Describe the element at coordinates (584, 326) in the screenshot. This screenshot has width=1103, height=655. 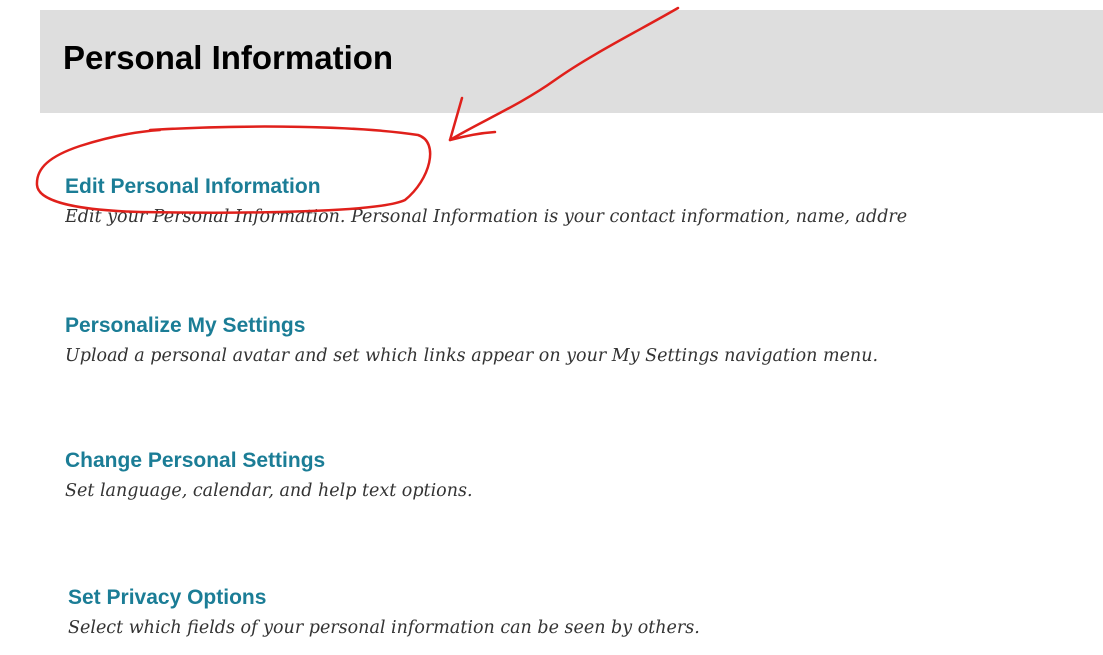
I see `personalize-my-settings-link: Personalize My Settings` at that location.